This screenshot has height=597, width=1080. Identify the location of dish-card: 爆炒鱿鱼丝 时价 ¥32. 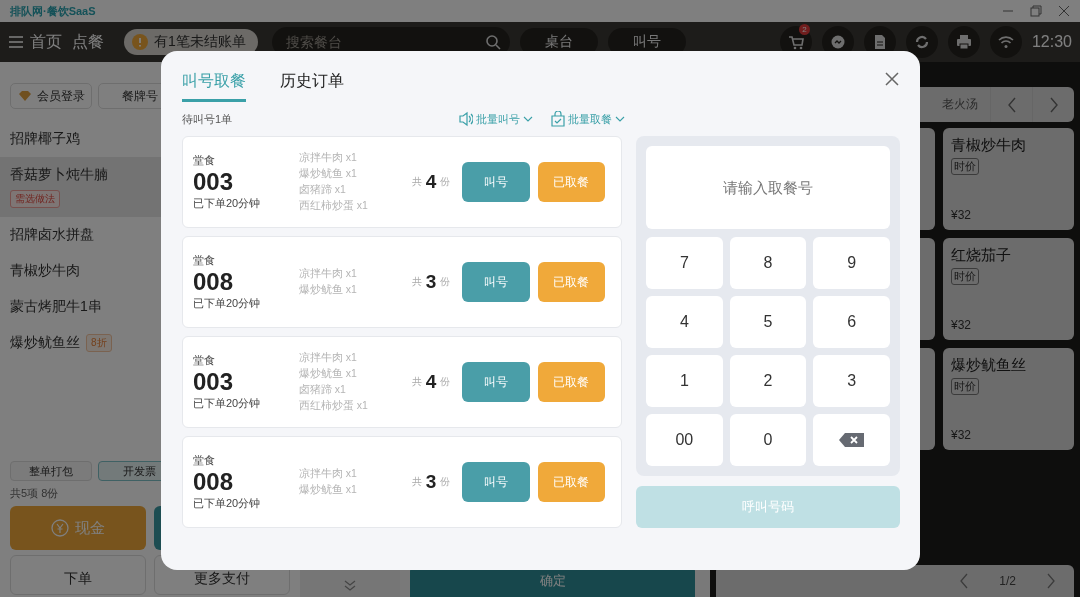
(1008, 399).